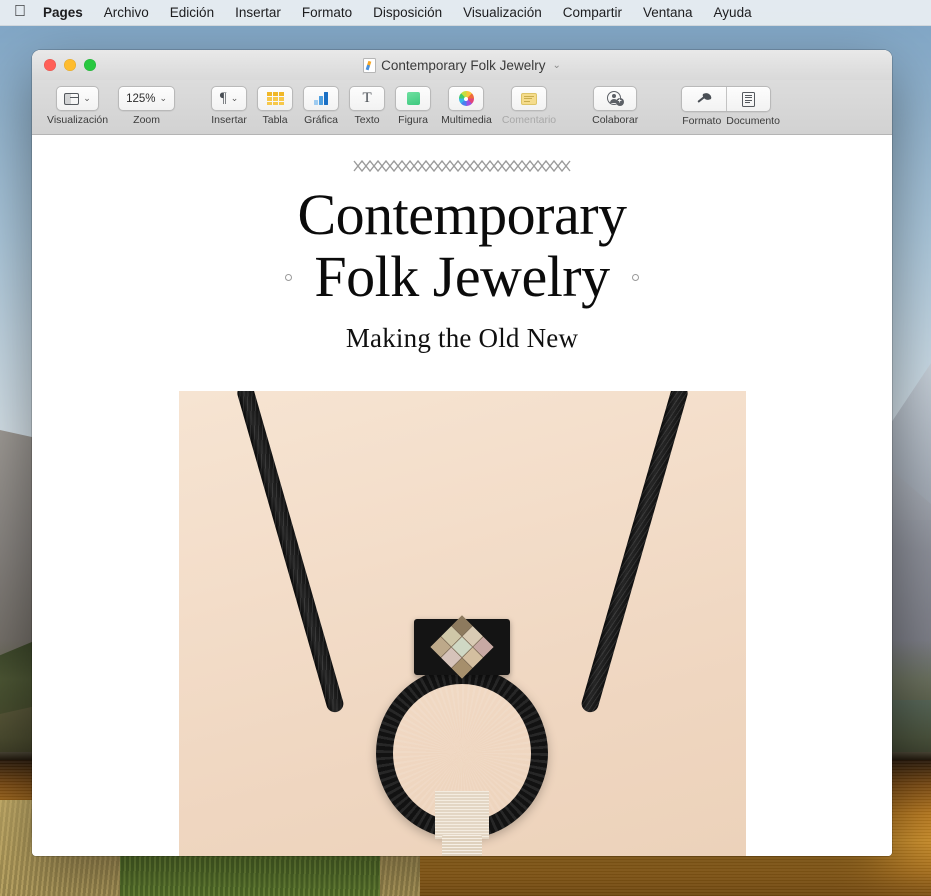  I want to click on menu-item-visualizacion: Visualización, so click(502, 12).